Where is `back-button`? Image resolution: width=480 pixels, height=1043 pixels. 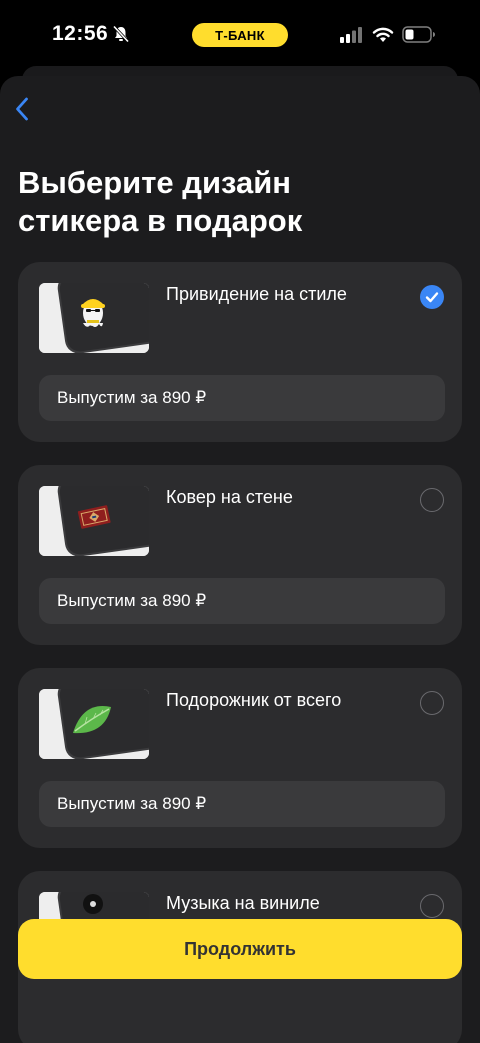 back-button is located at coordinates (22, 109).